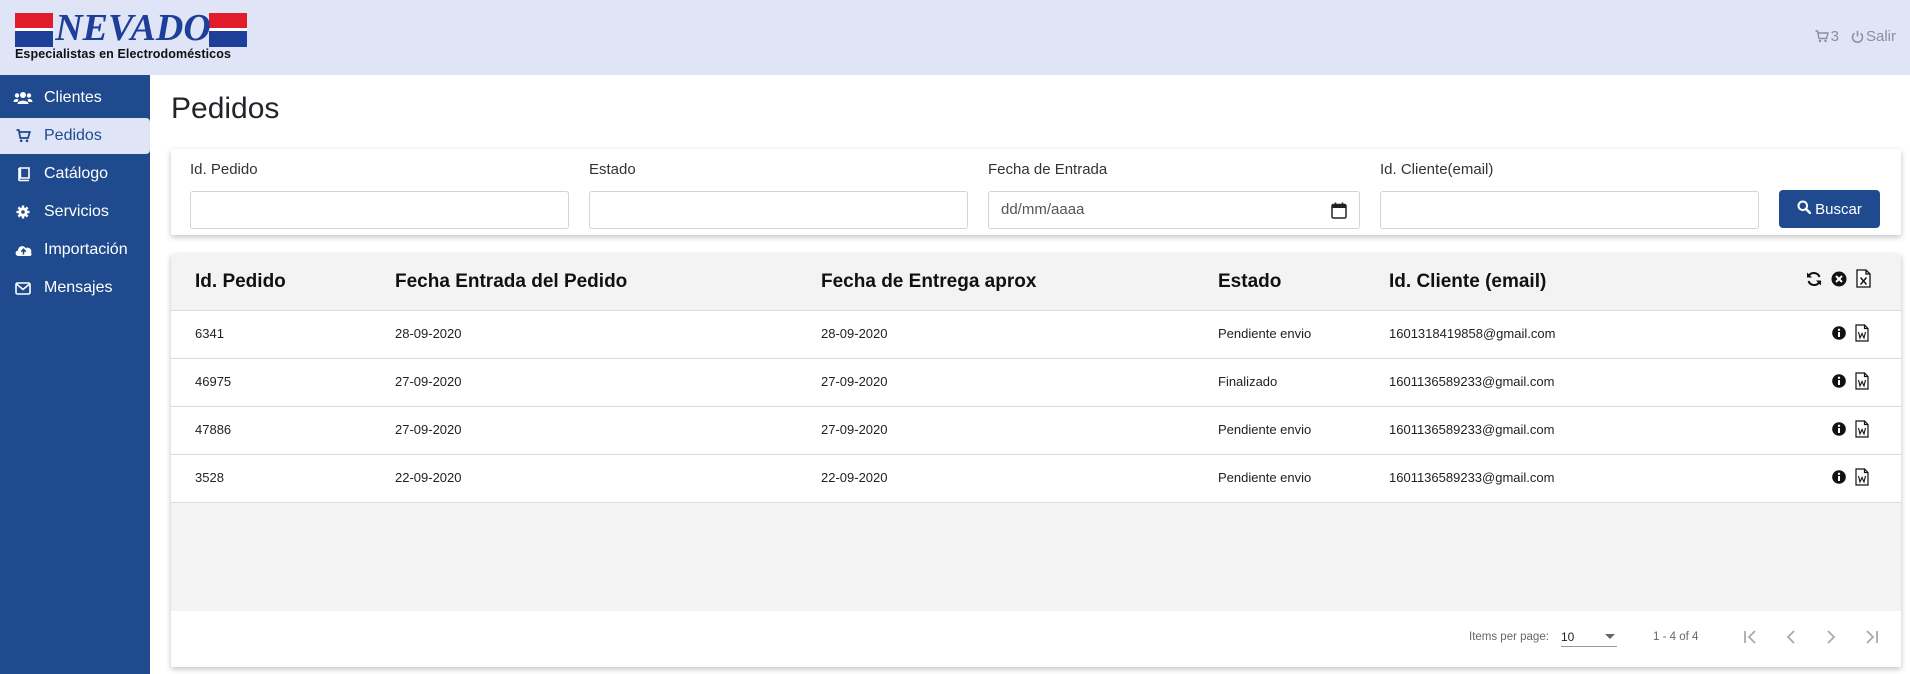 The width and height of the screenshot is (1910, 674). I want to click on excel-export-icon, so click(1863, 281).